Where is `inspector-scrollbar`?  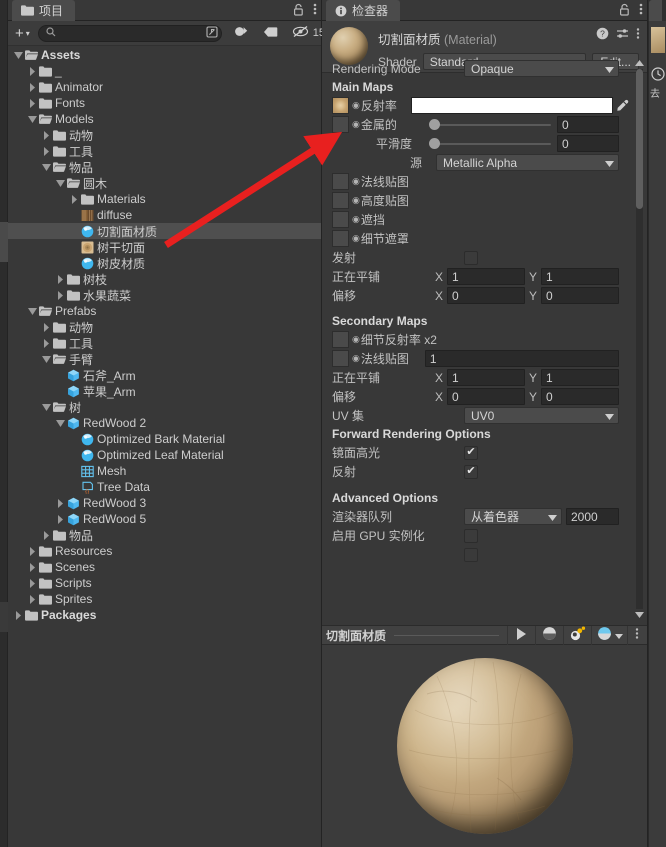 inspector-scrollbar is located at coordinates (639, 339).